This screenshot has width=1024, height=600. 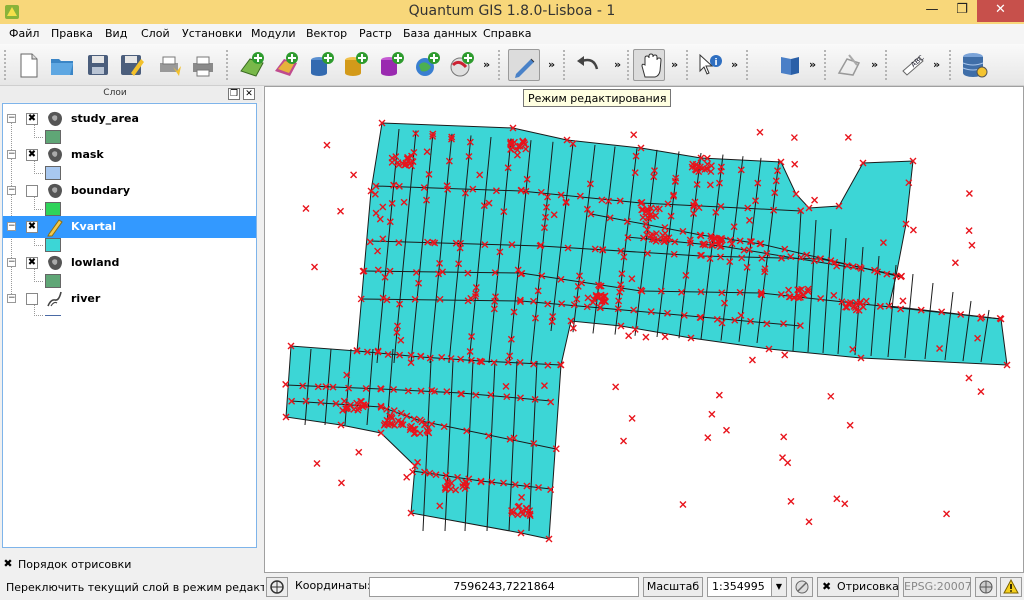 I want to click on layer-row-mask: − ✖ mask, so click(x=129, y=155).